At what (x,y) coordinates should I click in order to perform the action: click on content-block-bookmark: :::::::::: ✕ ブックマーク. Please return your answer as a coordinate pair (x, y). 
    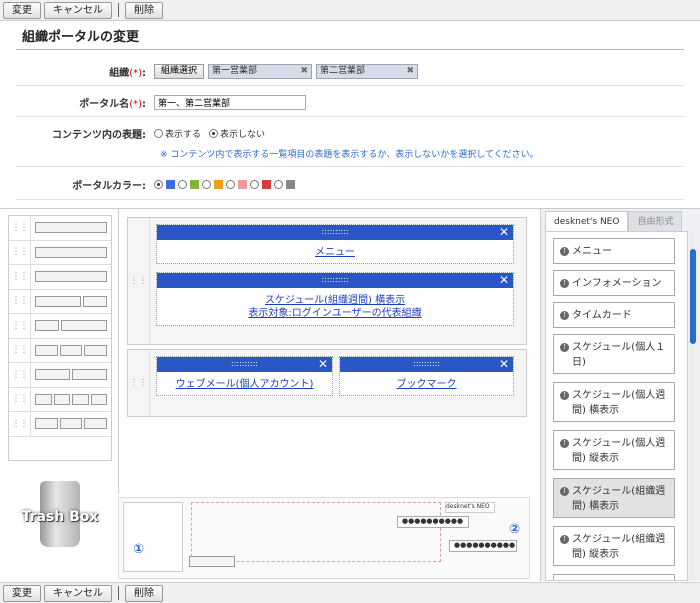
    Looking at the image, I should click on (426, 376).